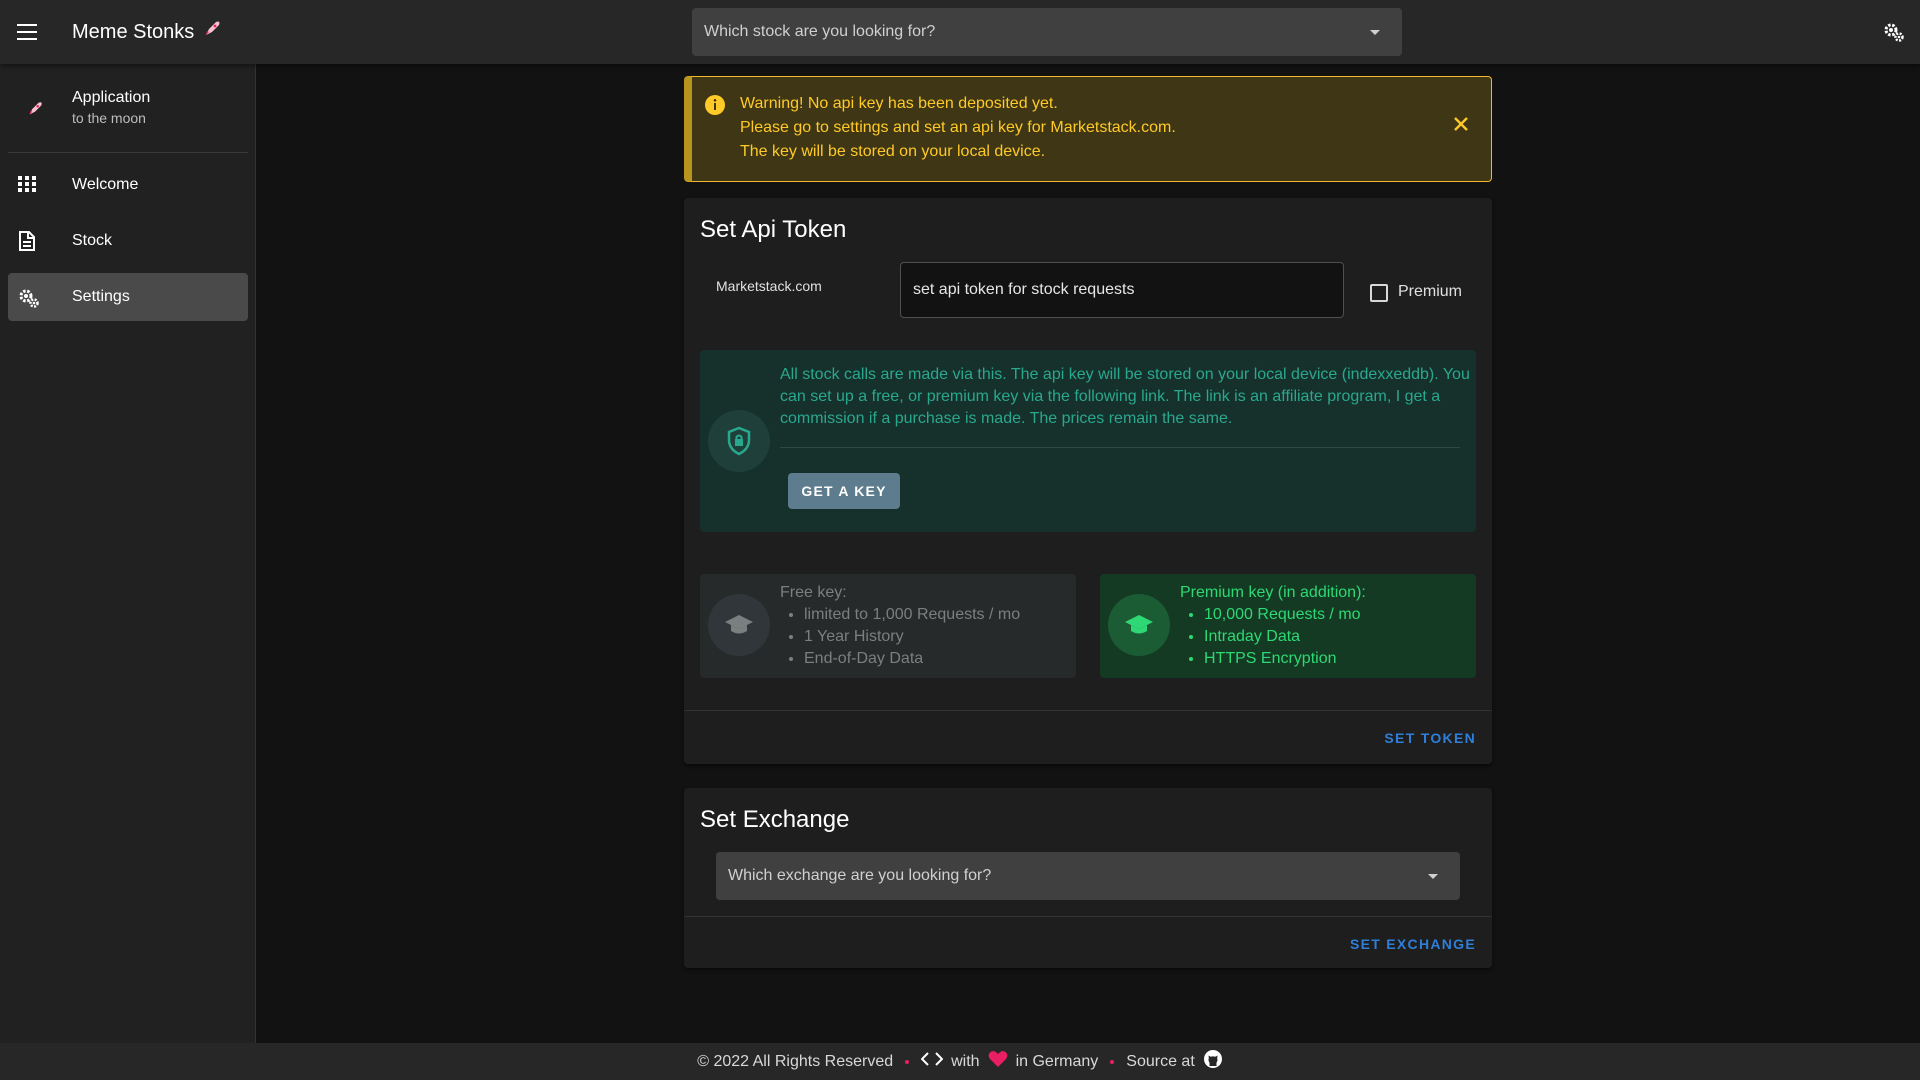  I want to click on premium-checkbox, so click(1379, 293).